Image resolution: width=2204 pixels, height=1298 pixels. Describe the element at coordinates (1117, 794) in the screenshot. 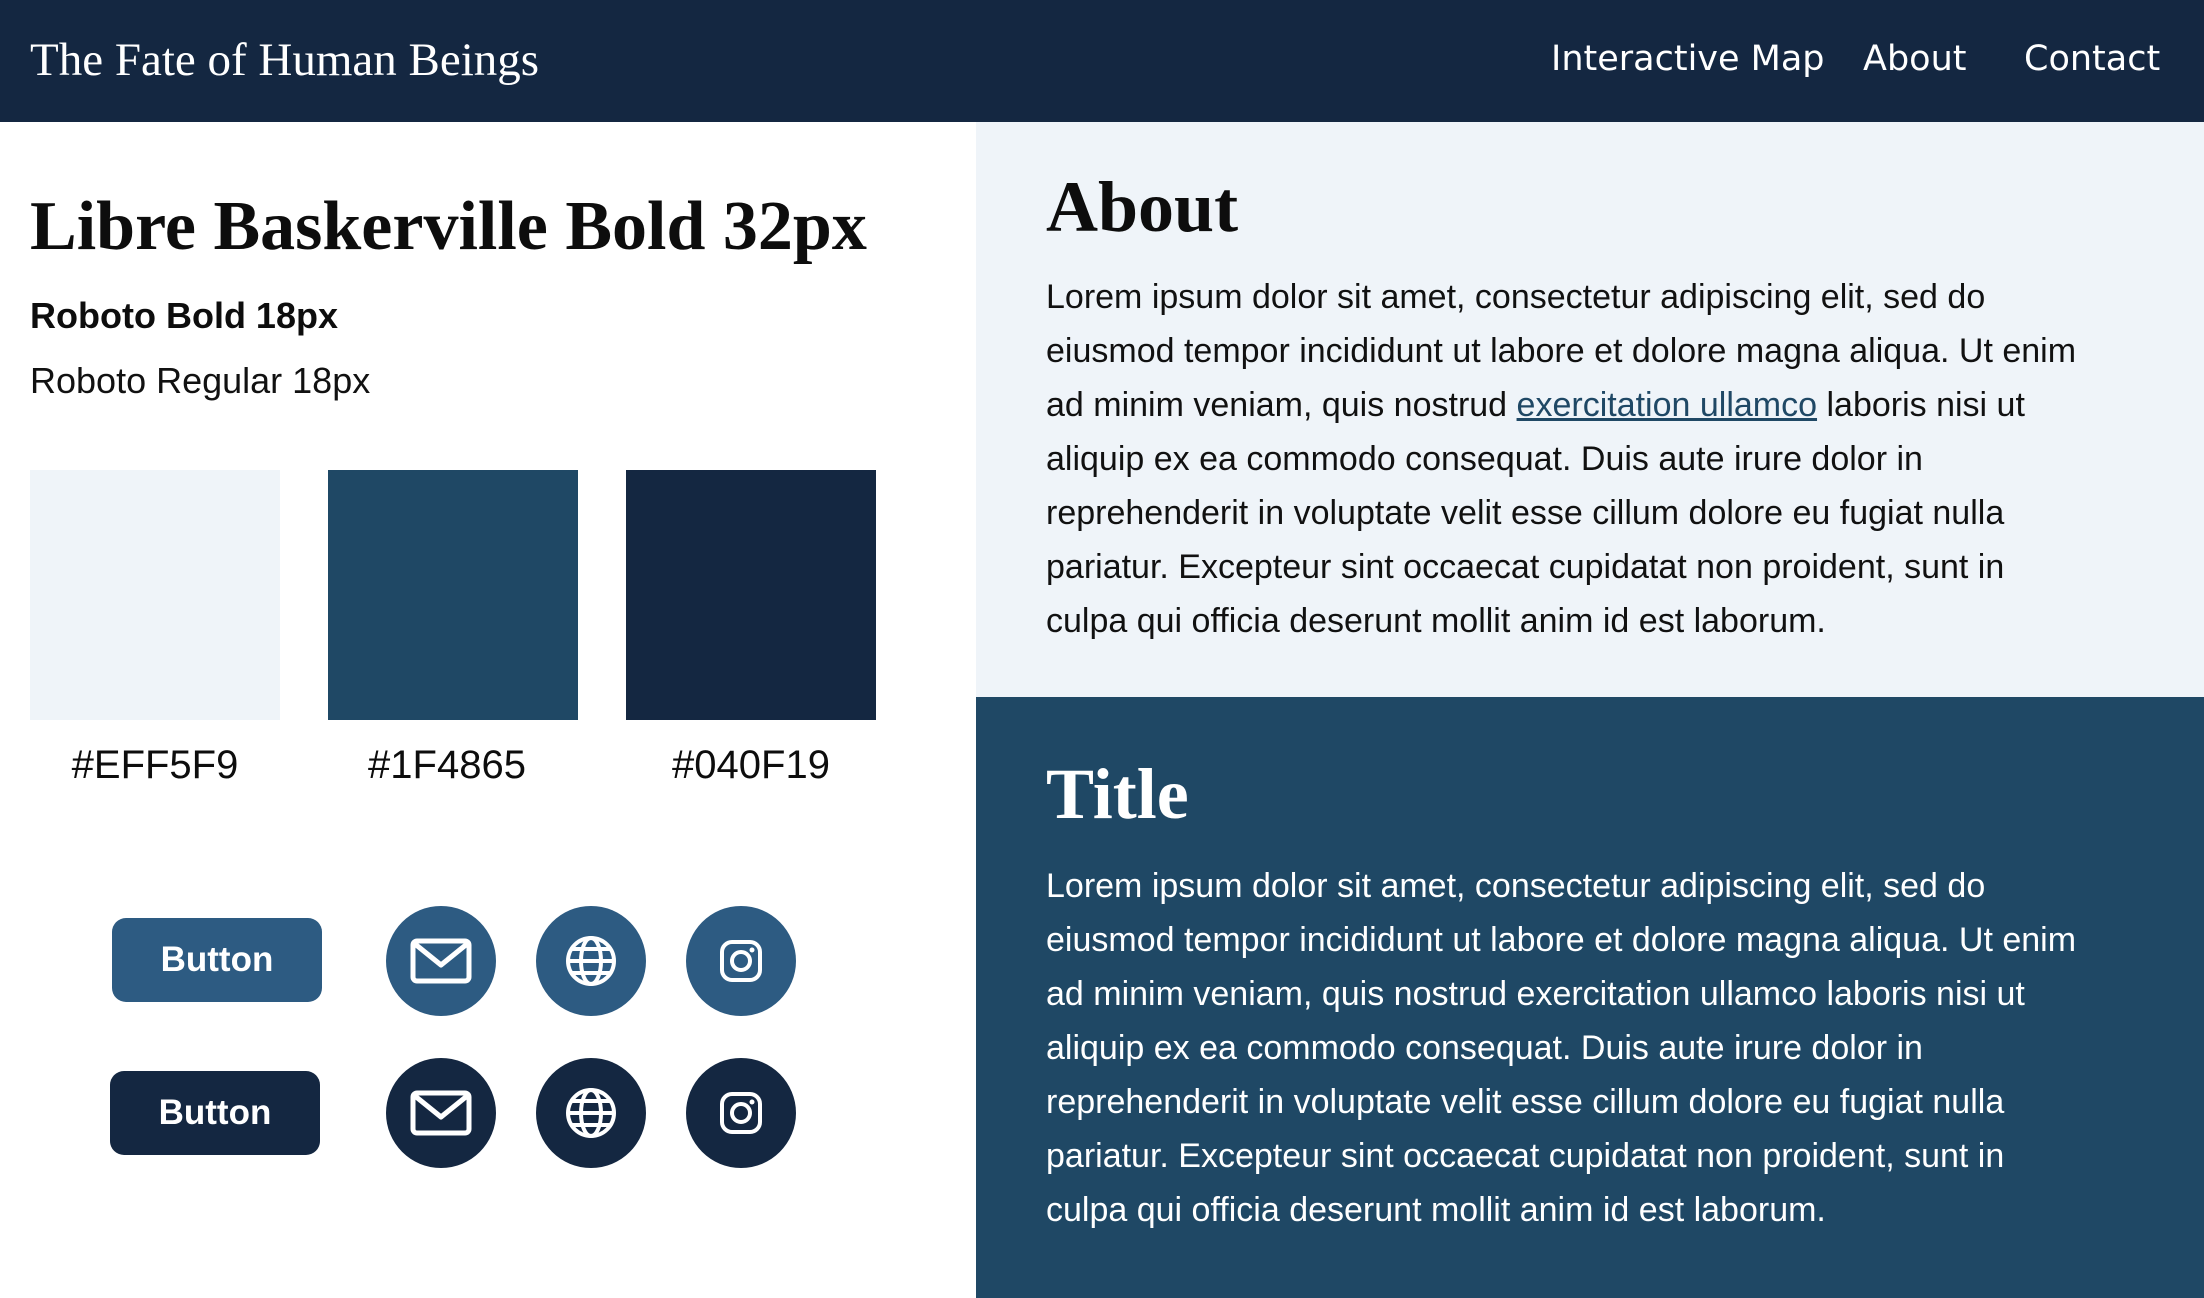

I see `title-heading: Title` at that location.